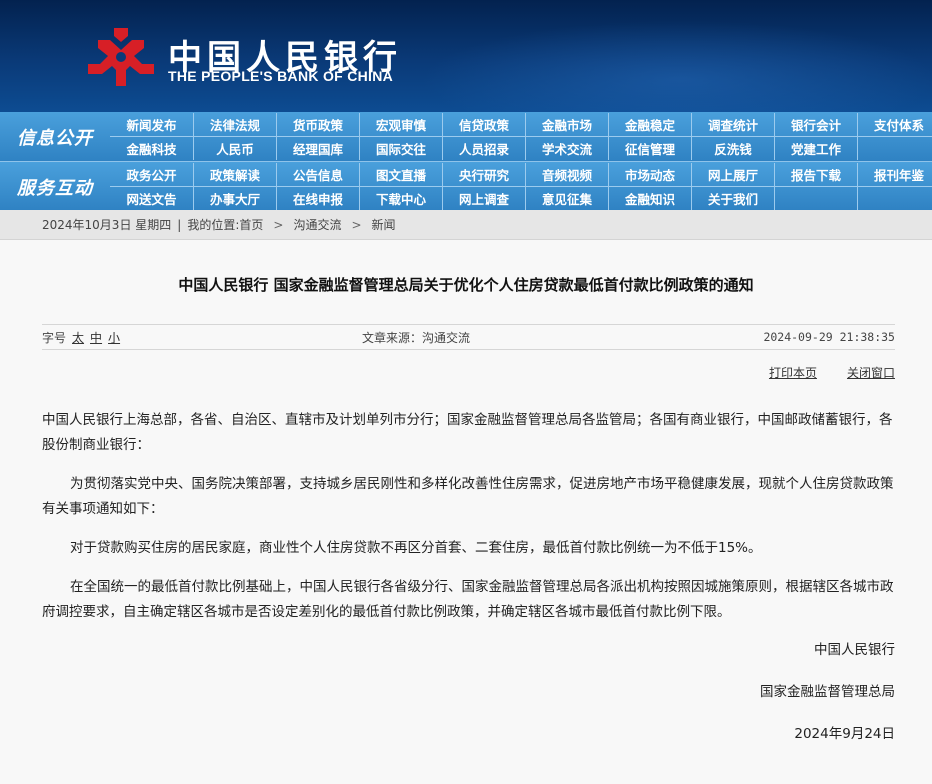 The image size is (932, 784). What do you see at coordinates (317, 224) in the screenshot?
I see `breadcrumb-communication: 沟通交流` at bounding box center [317, 224].